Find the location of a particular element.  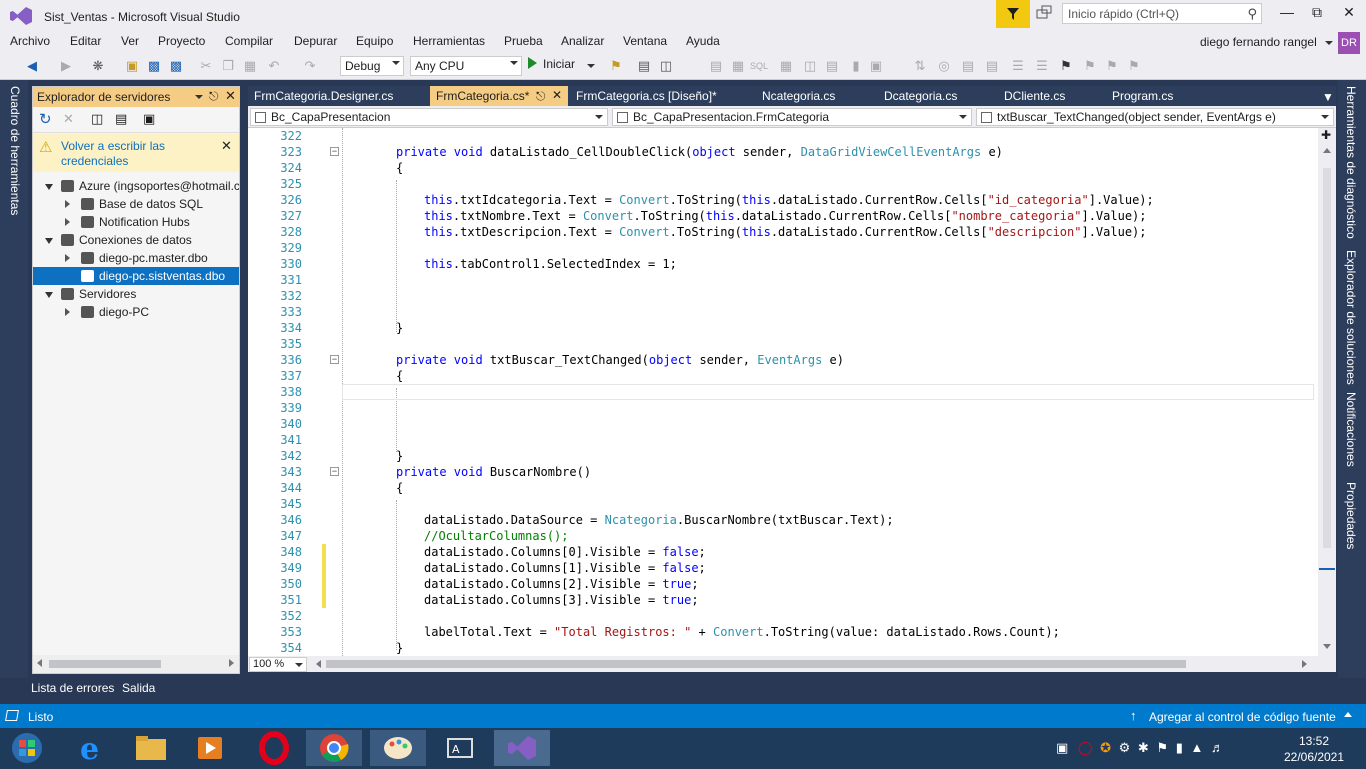

close-button: ✕ is located at coordinates (1349, 14).